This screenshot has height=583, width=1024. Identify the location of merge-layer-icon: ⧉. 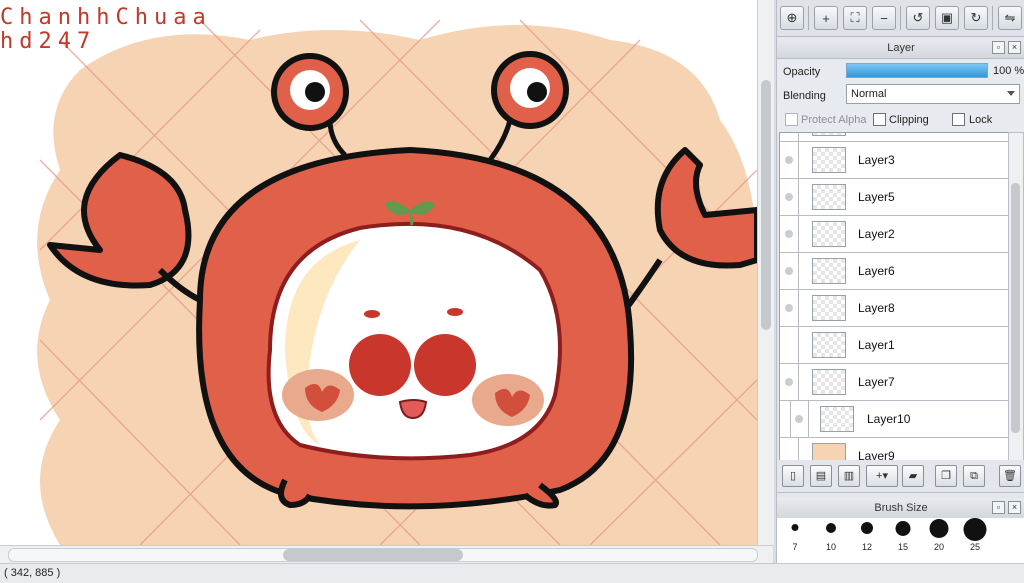
(974, 476).